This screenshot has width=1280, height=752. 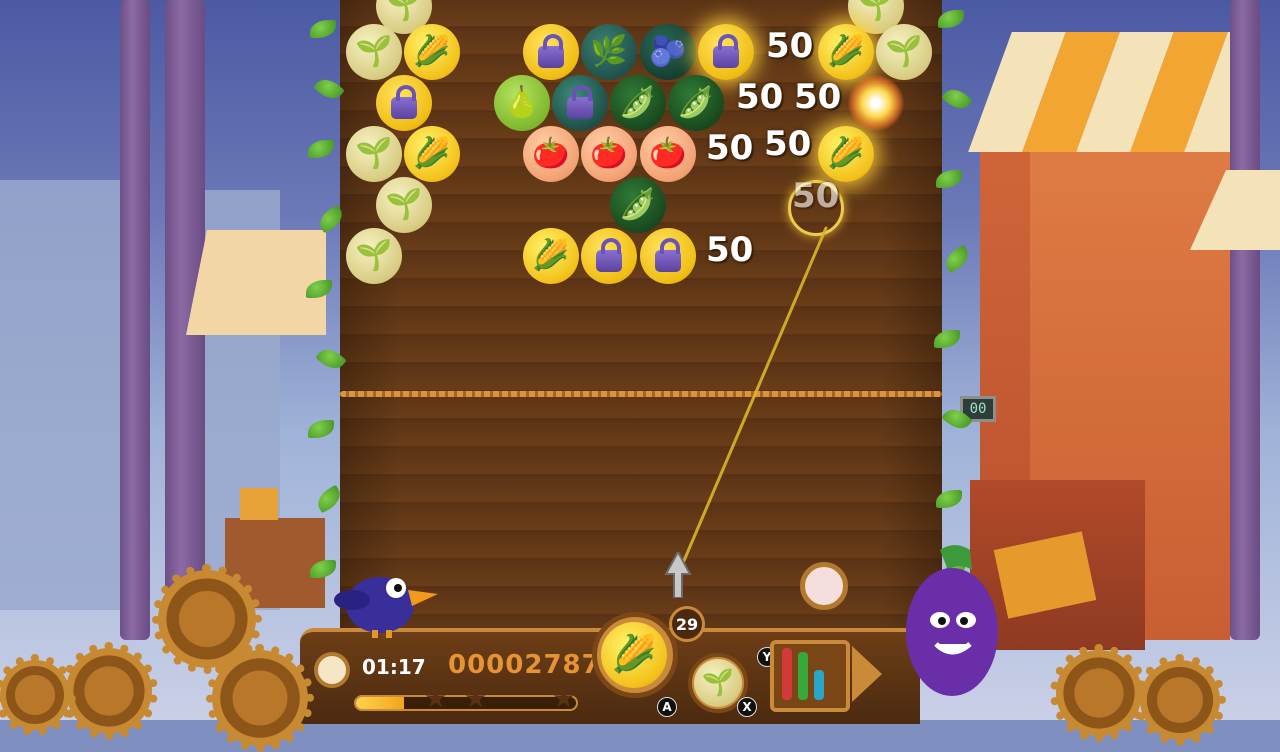 I want to click on button-x-hint: X, so click(x=747, y=707).